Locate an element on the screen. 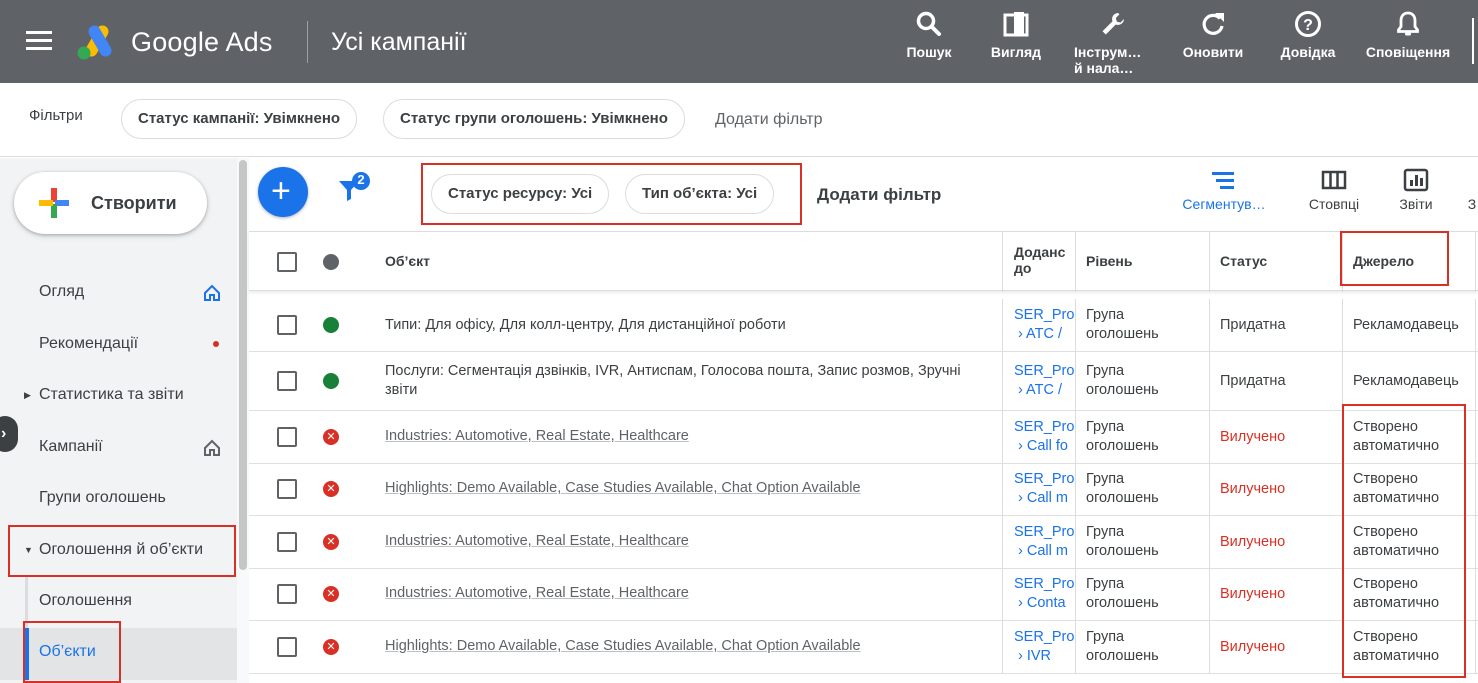  level-line1: Група is located at coordinates (1105, 371).